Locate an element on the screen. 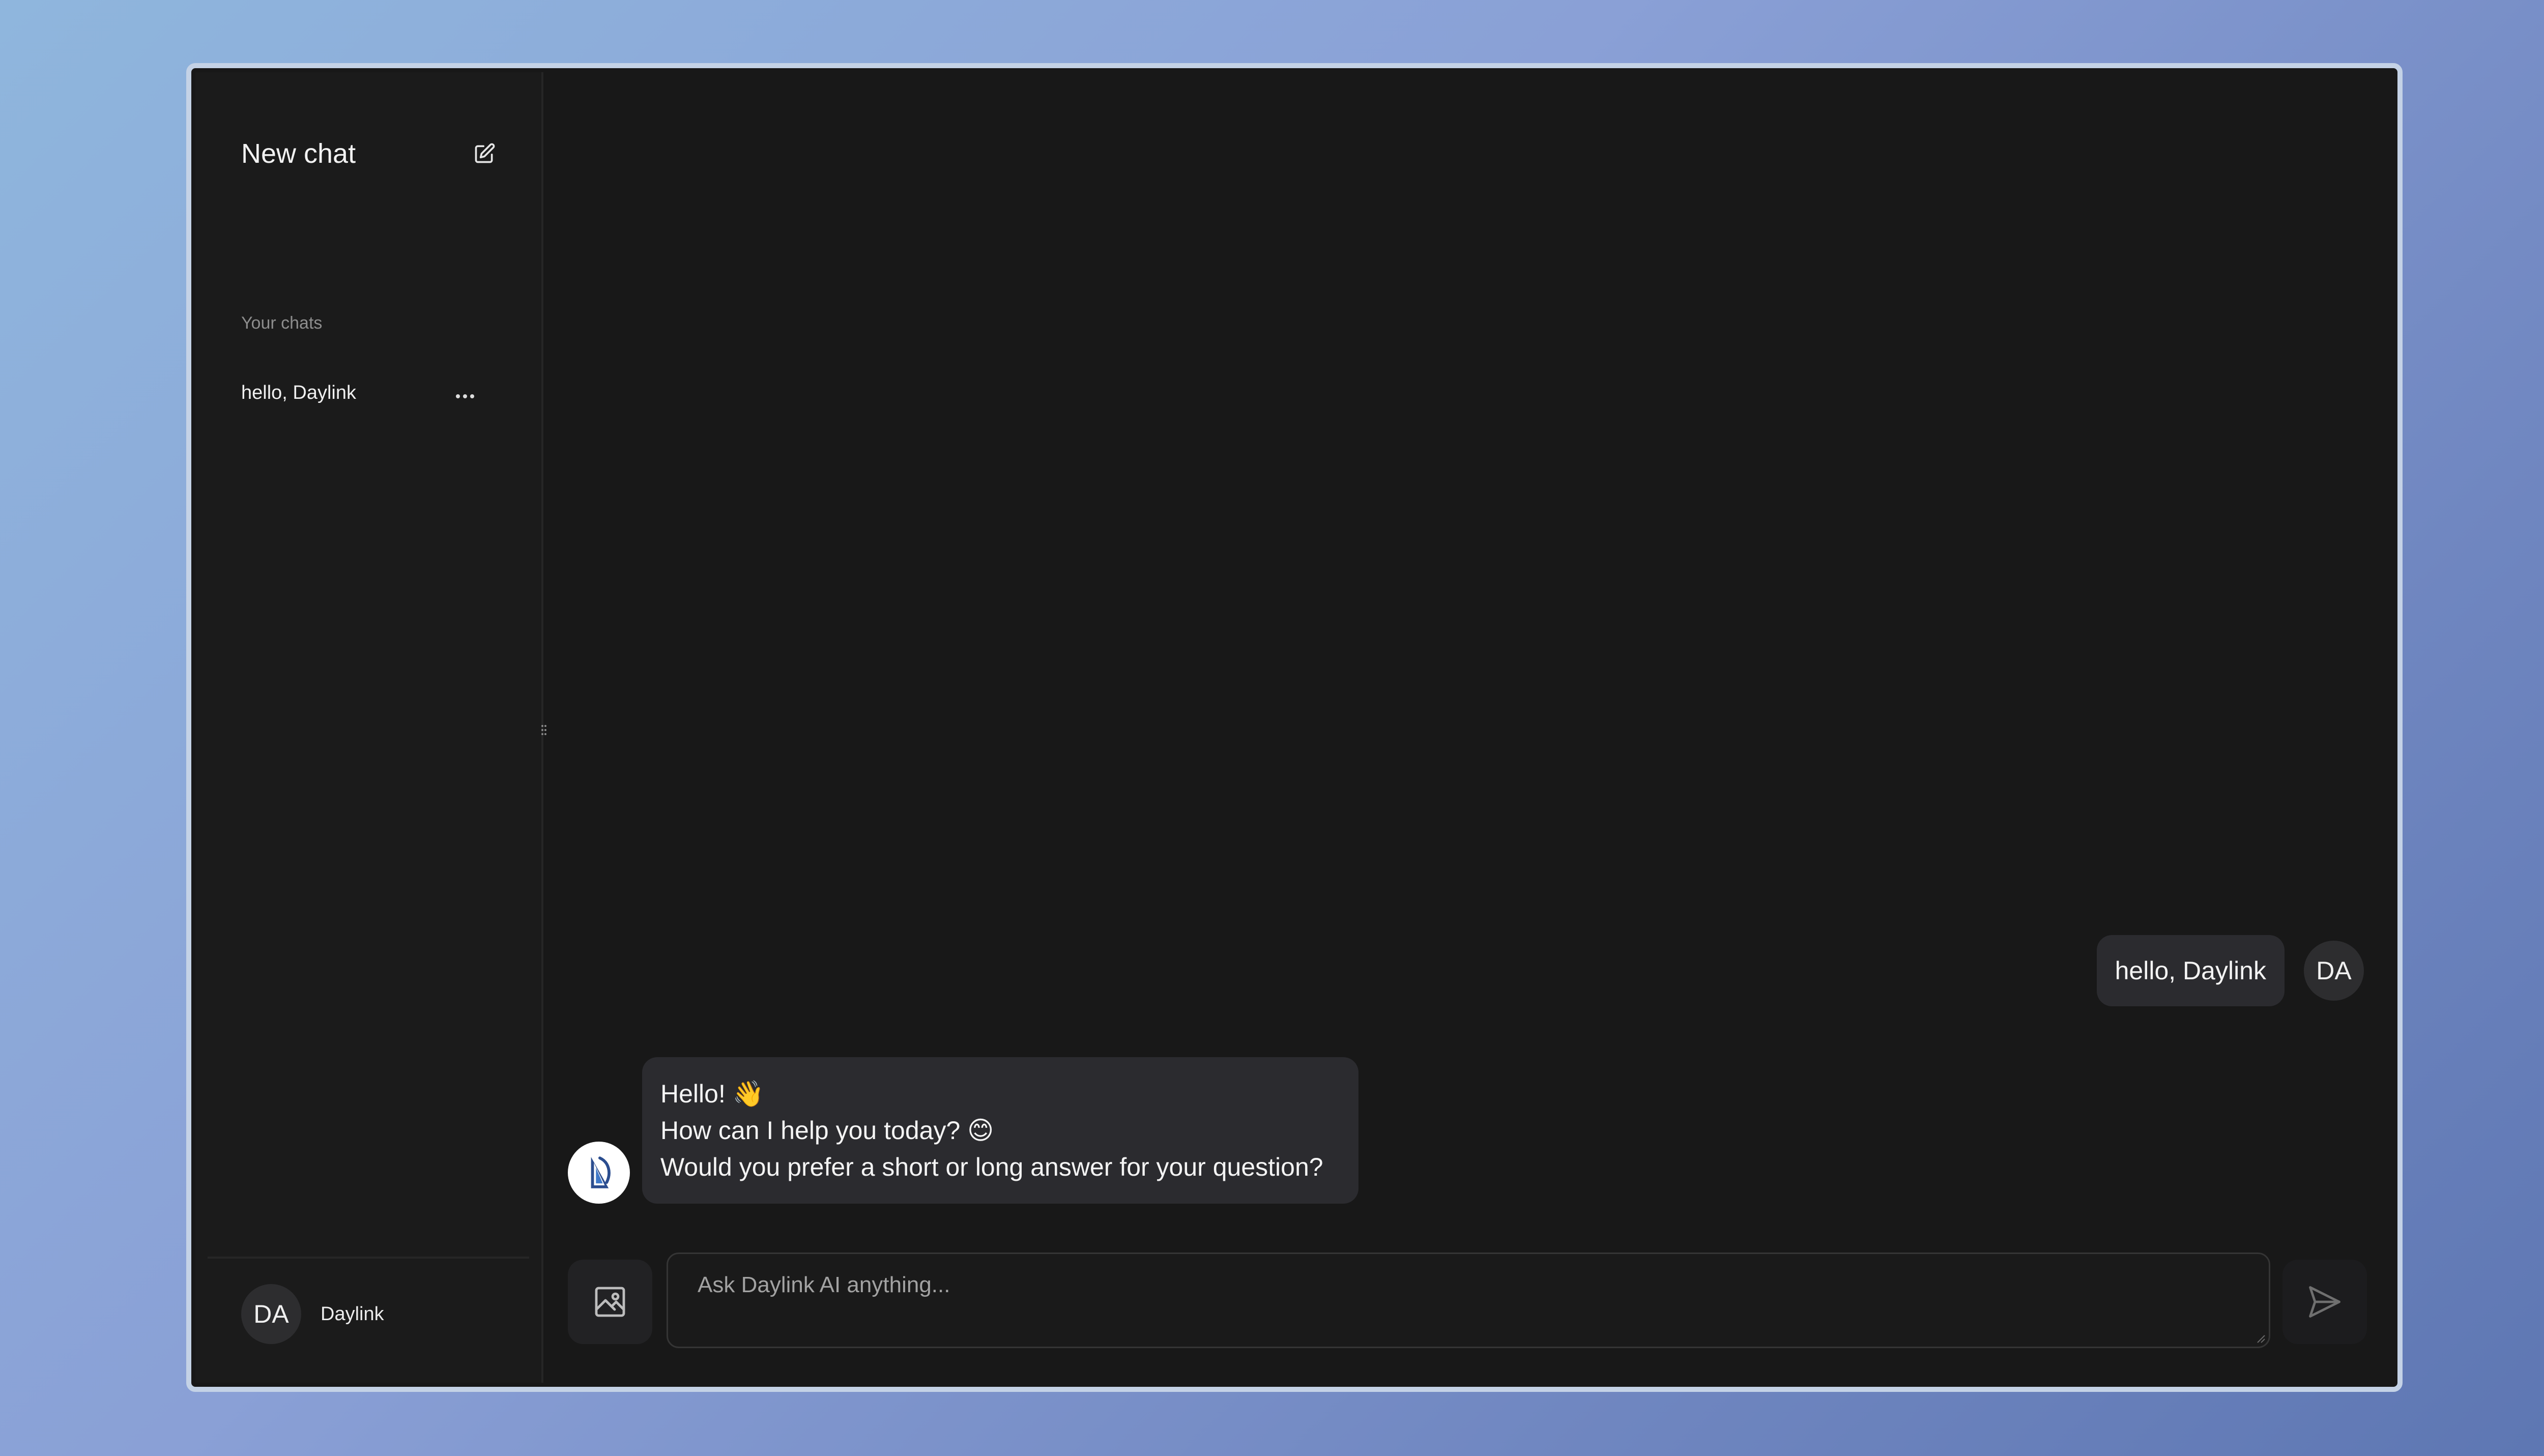  user-name: Daylink is located at coordinates (353, 1314).